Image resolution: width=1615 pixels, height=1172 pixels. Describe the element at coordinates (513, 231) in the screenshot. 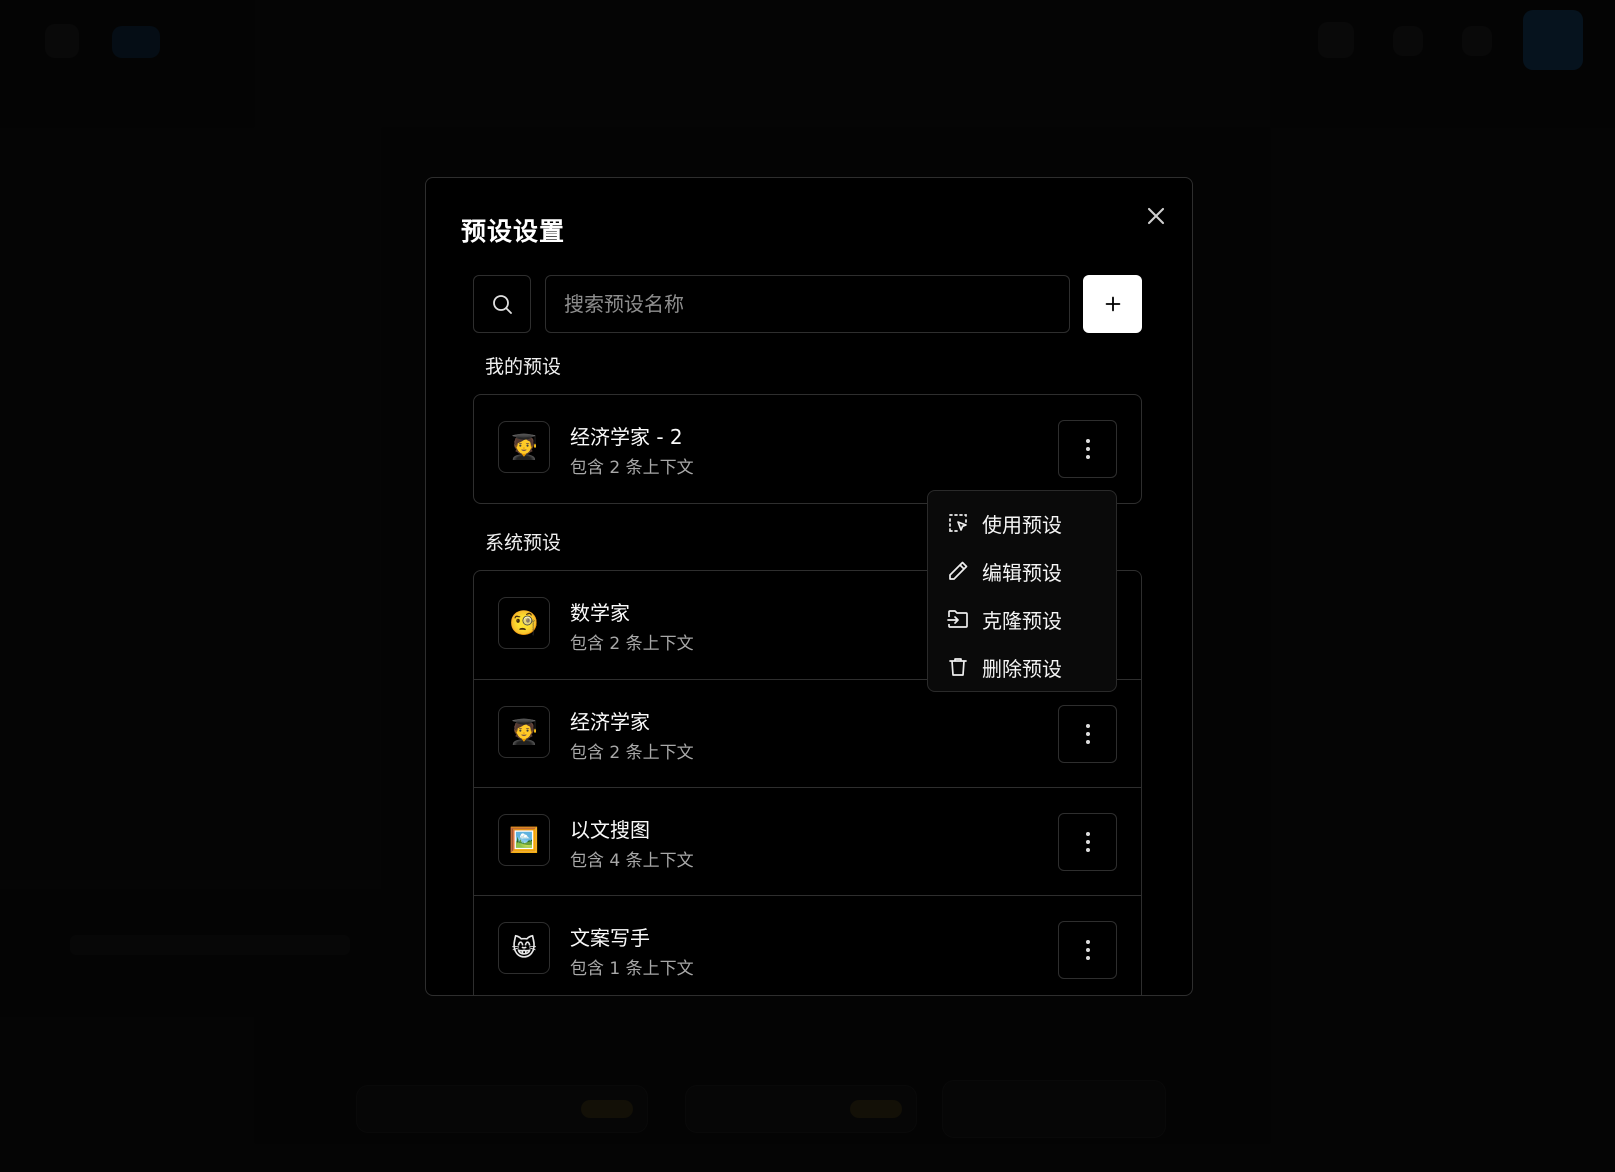

I see `dialog-title: 预设设置` at that location.